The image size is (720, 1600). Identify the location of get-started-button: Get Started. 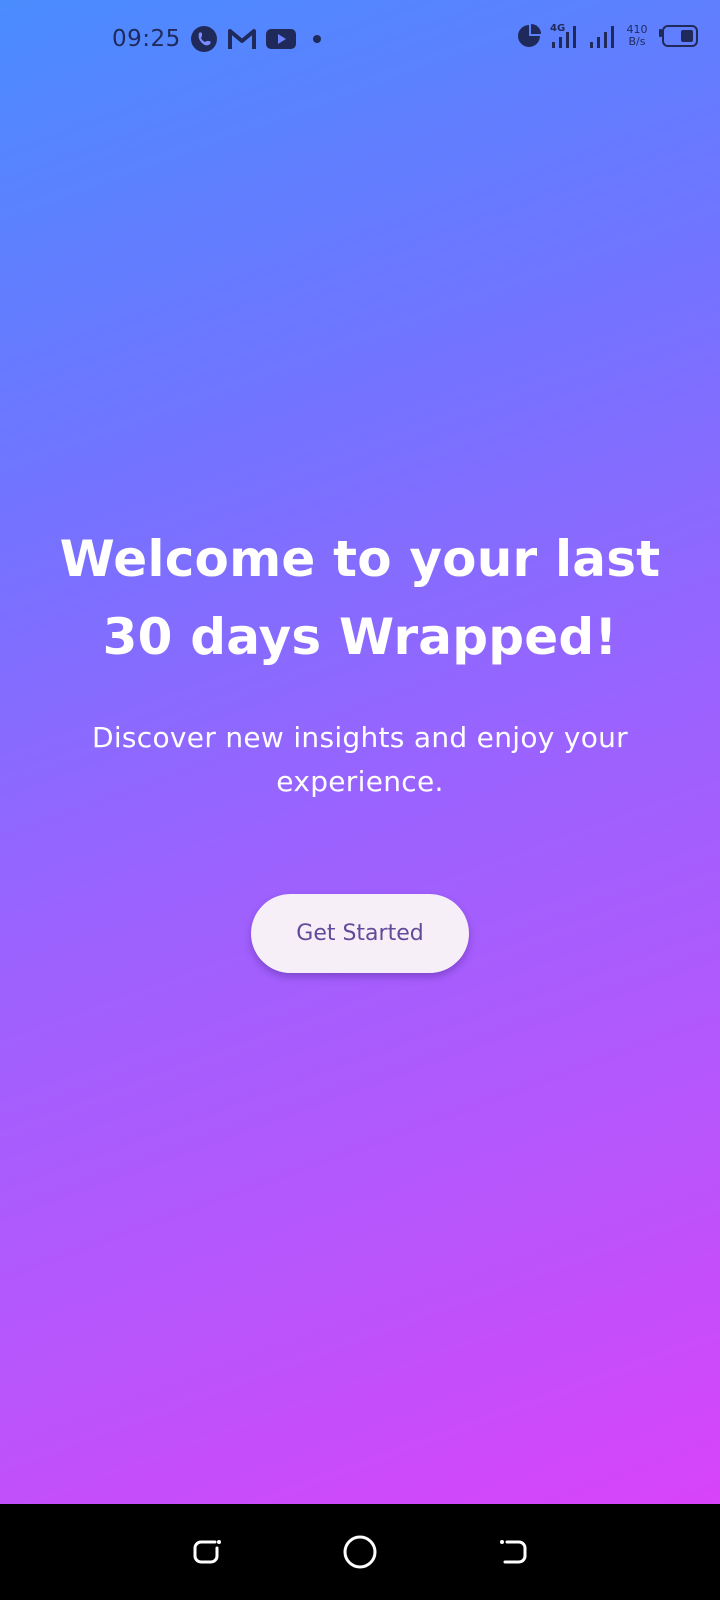
(360, 933).